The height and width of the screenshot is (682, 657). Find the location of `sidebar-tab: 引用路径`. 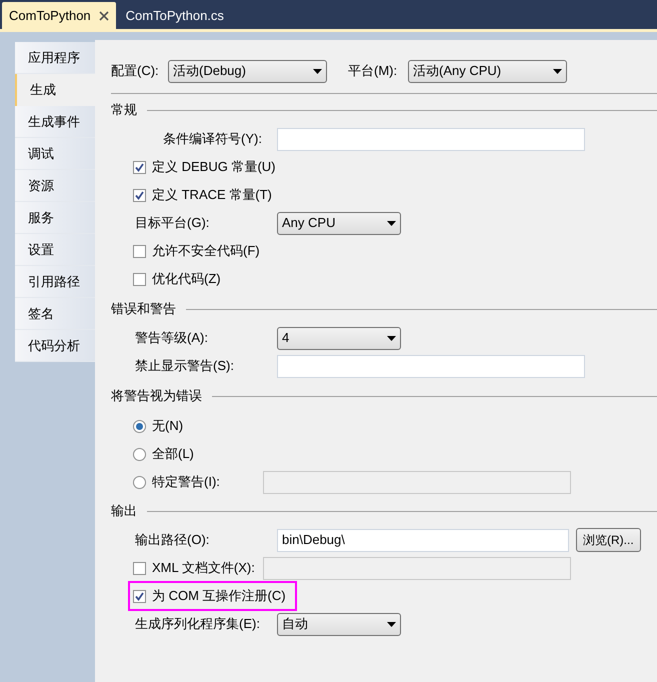

sidebar-tab: 引用路径 is located at coordinates (55, 282).